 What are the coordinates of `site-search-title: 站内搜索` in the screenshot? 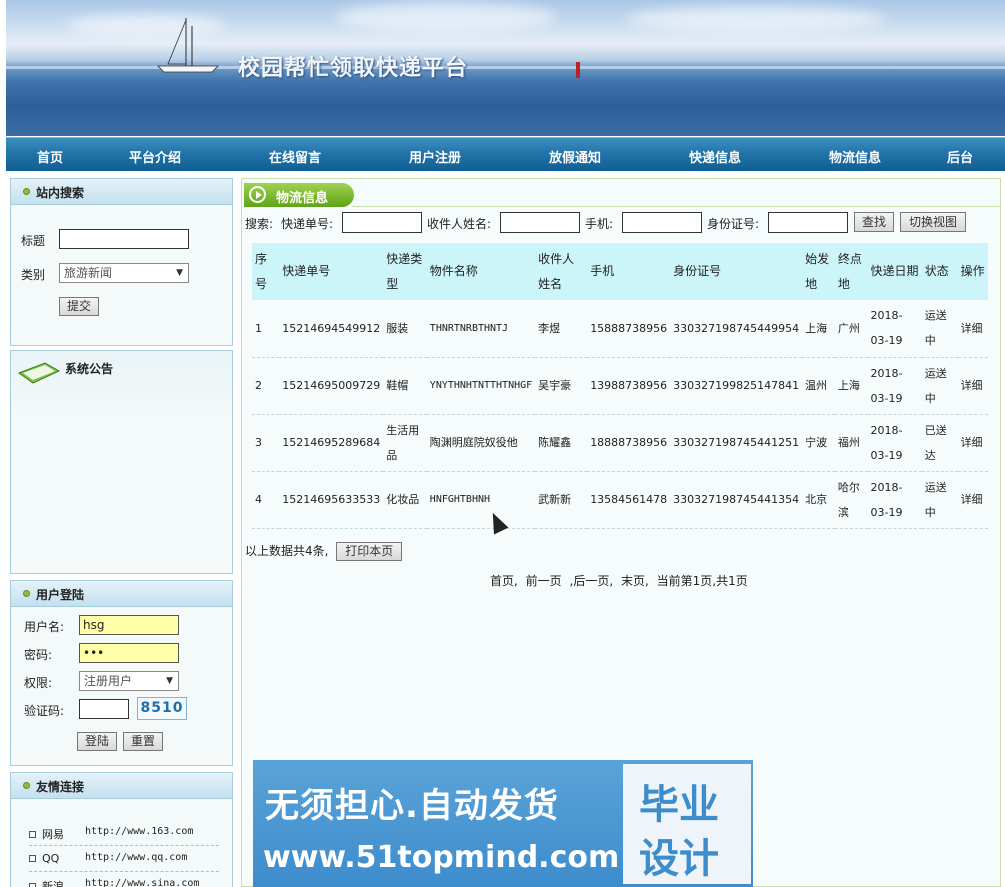 It's located at (60, 193).